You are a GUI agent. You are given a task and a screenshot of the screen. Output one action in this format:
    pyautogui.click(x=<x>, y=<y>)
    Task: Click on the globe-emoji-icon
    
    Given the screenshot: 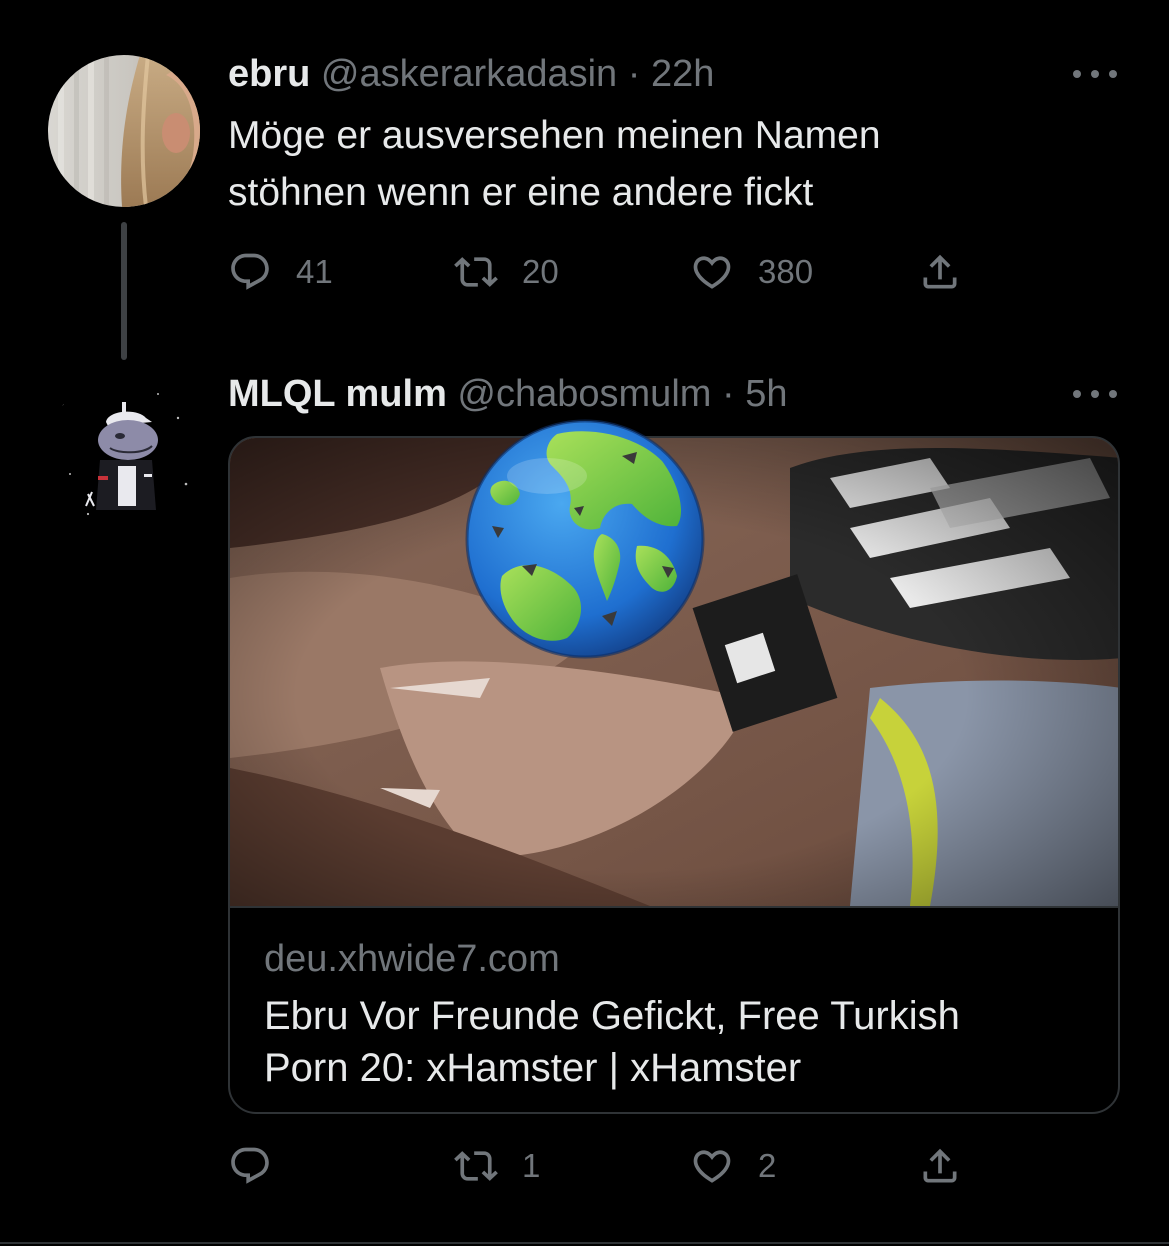 What is the action you would take?
    pyautogui.click(x=585, y=539)
    